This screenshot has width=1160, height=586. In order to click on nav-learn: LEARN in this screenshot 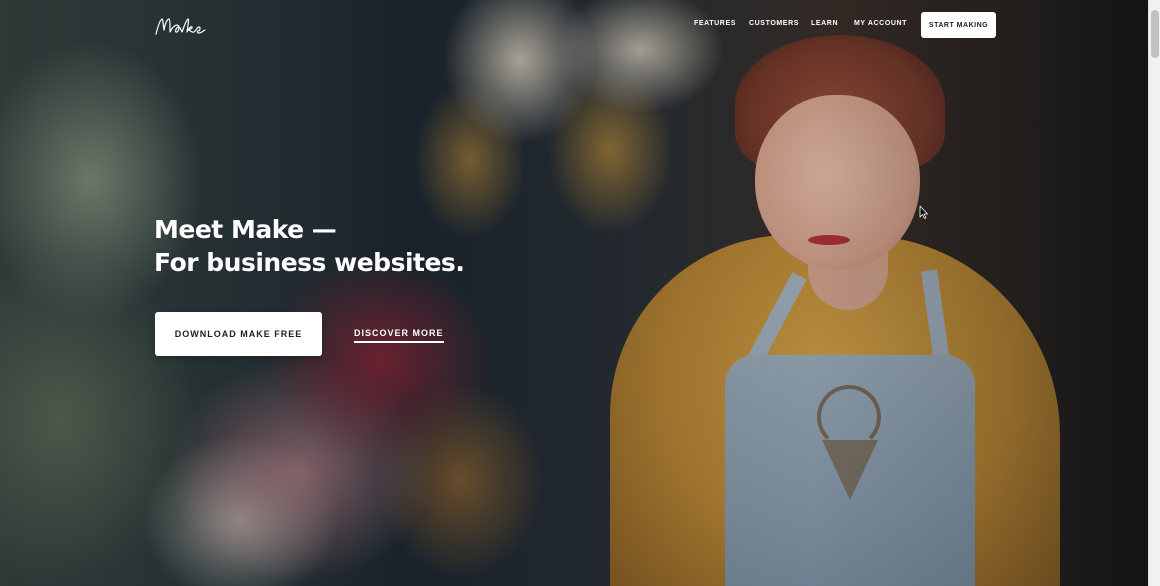, I will do `click(824, 23)`.